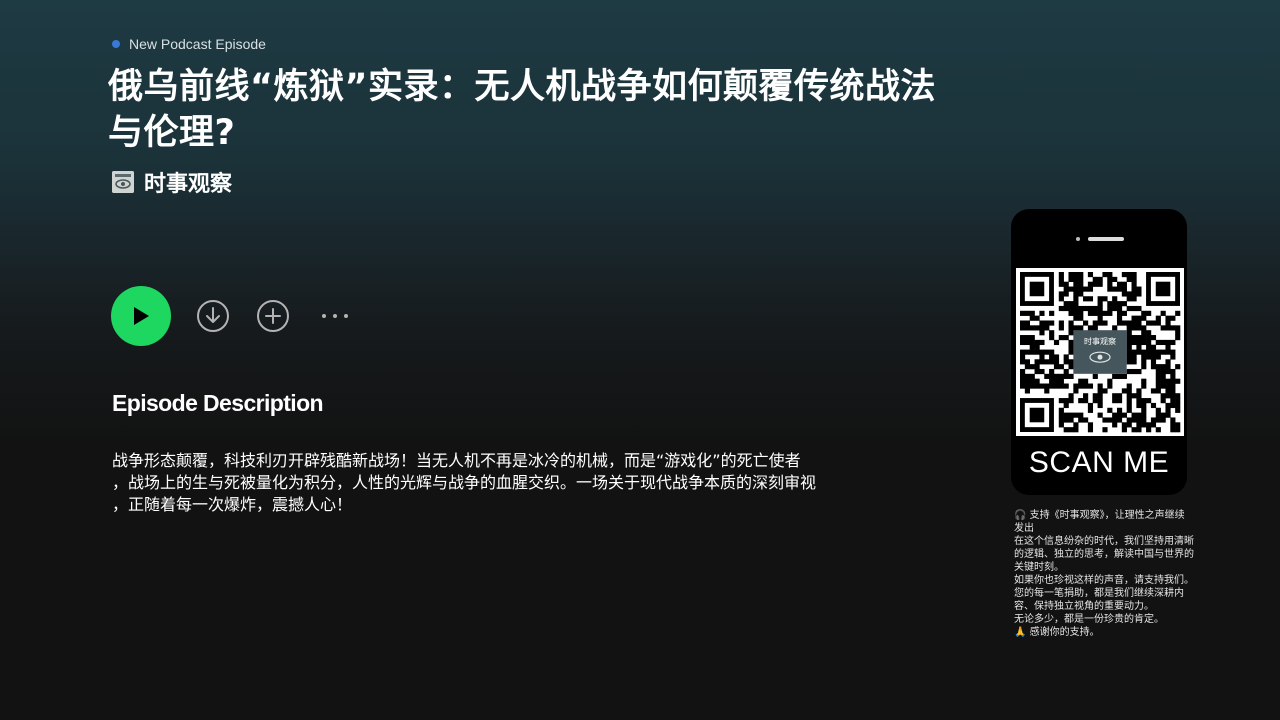 Image resolution: width=1280 pixels, height=720 pixels. I want to click on add-to-library-button, so click(273, 316).